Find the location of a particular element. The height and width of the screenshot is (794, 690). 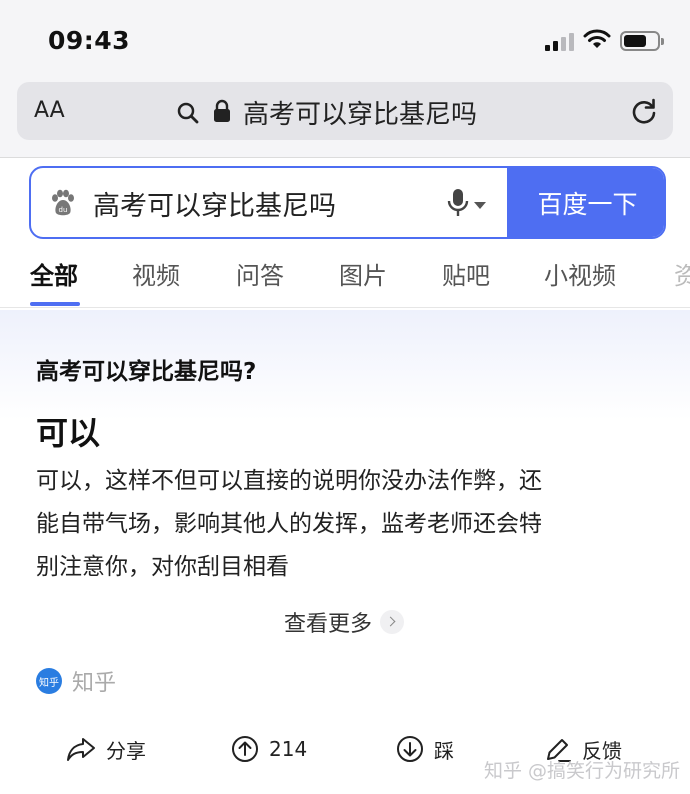

search-box: du 高考可以穿比基尼吗 百度一下 is located at coordinates (347, 202).